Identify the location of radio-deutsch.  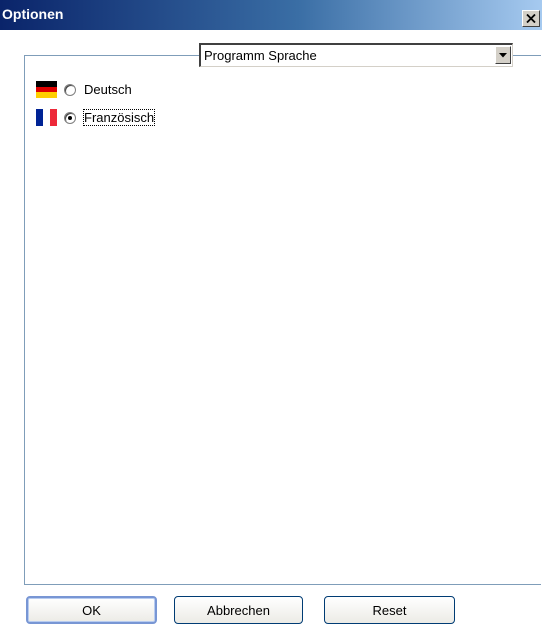
(70, 90).